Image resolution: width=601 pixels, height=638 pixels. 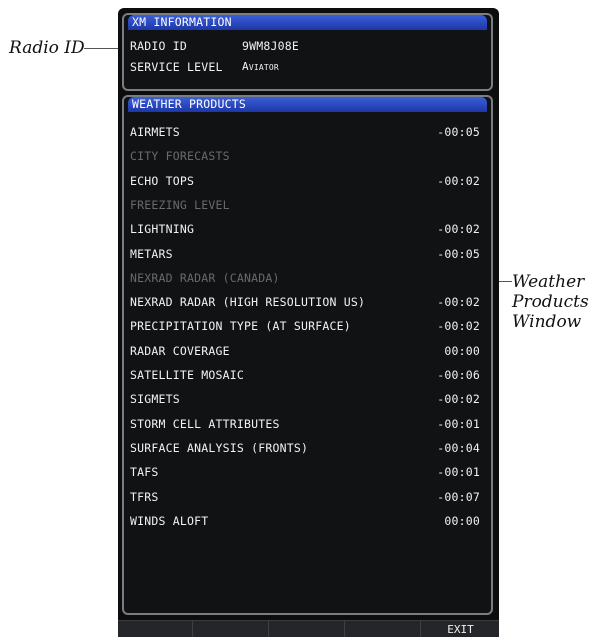 I want to click on weather-product-row: SIGMETS -00:02, so click(x=305, y=399).